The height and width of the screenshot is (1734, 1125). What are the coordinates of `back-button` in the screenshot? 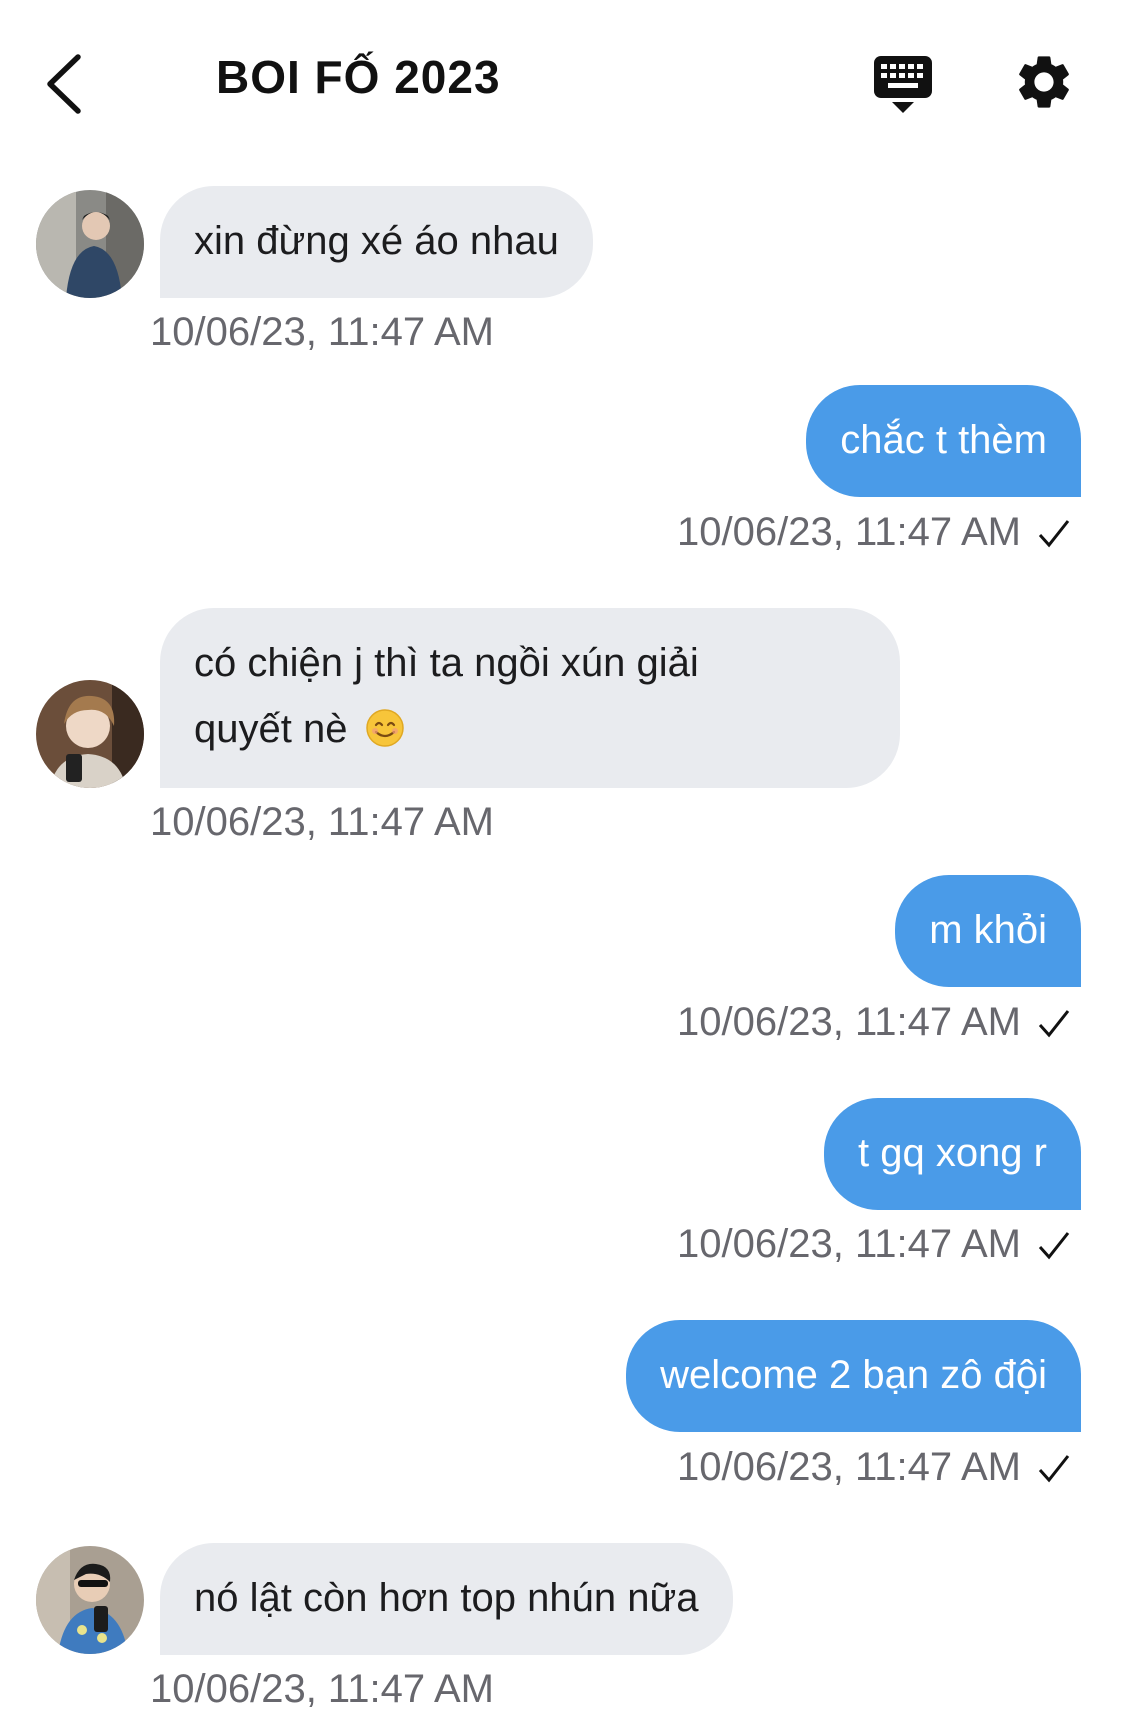 It's located at (64, 84).